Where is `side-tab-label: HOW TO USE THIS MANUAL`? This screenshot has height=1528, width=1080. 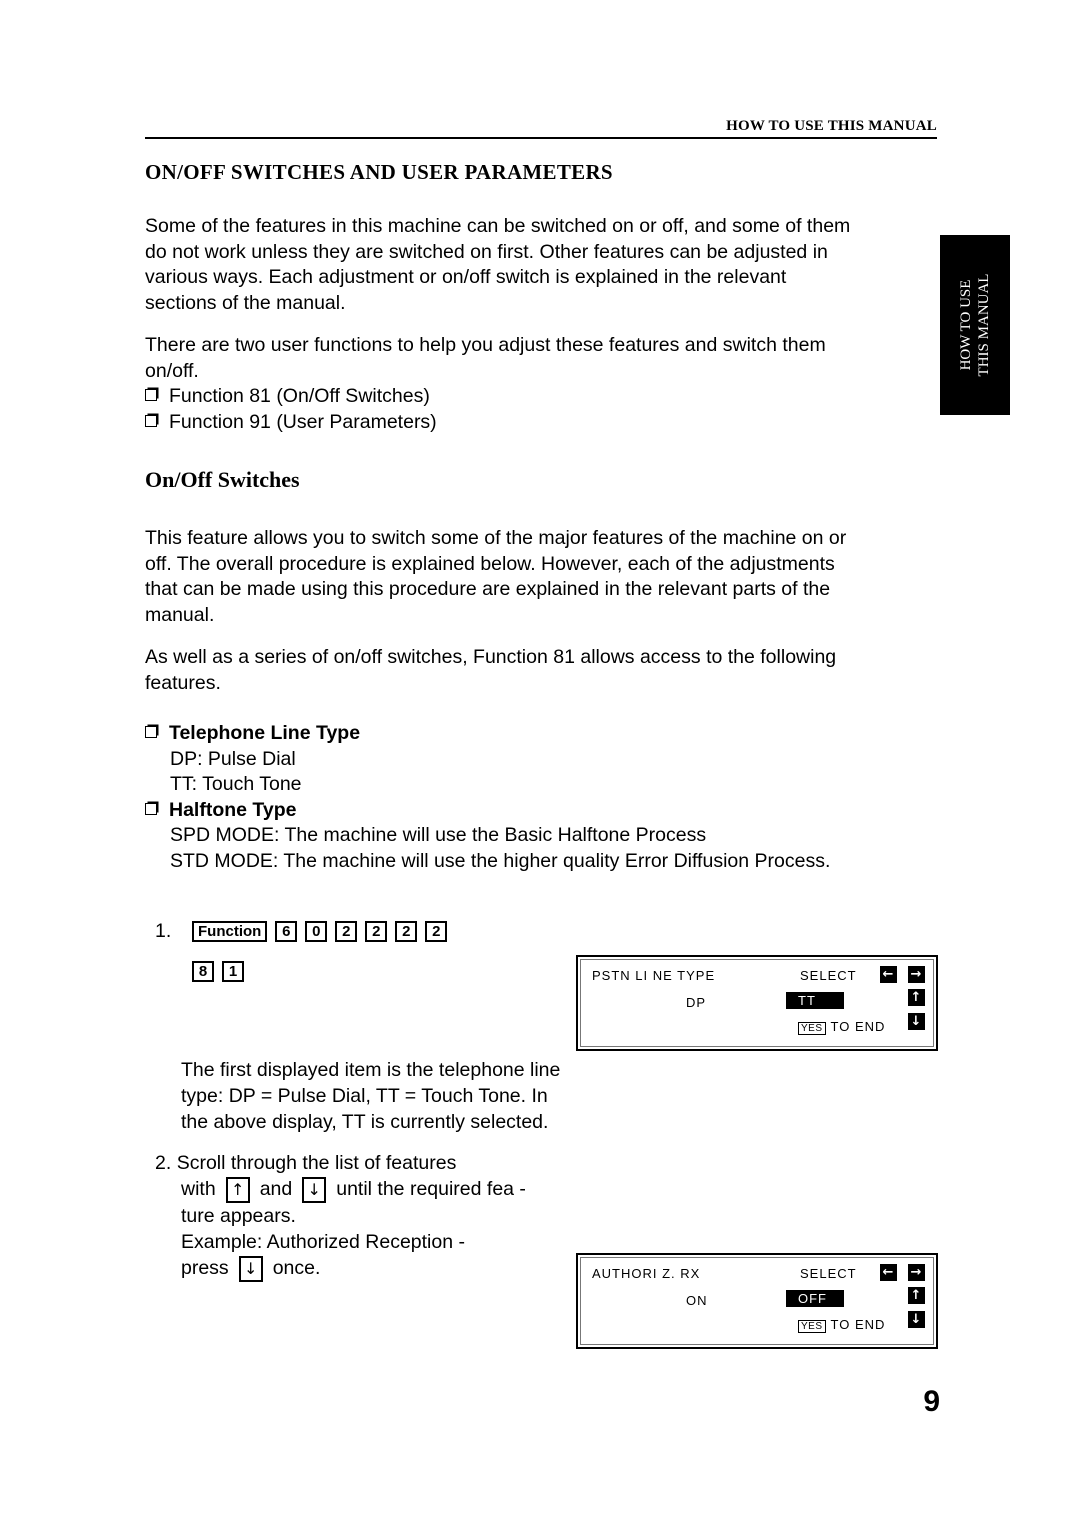
side-tab-label: HOW TO USE THIS MANUAL is located at coordinates (975, 325).